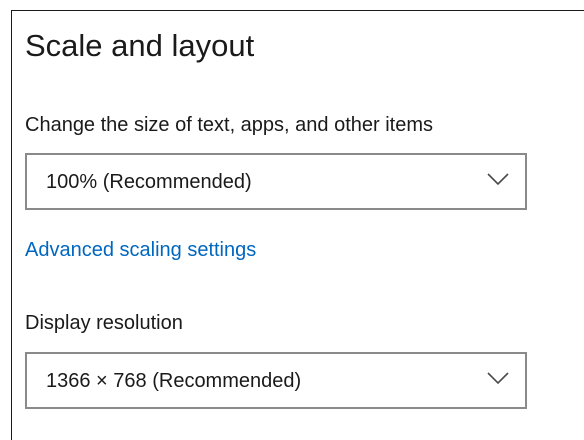 The height and width of the screenshot is (440, 584). What do you see at coordinates (140, 45) in the screenshot?
I see `section-title: Scale and layout` at bounding box center [140, 45].